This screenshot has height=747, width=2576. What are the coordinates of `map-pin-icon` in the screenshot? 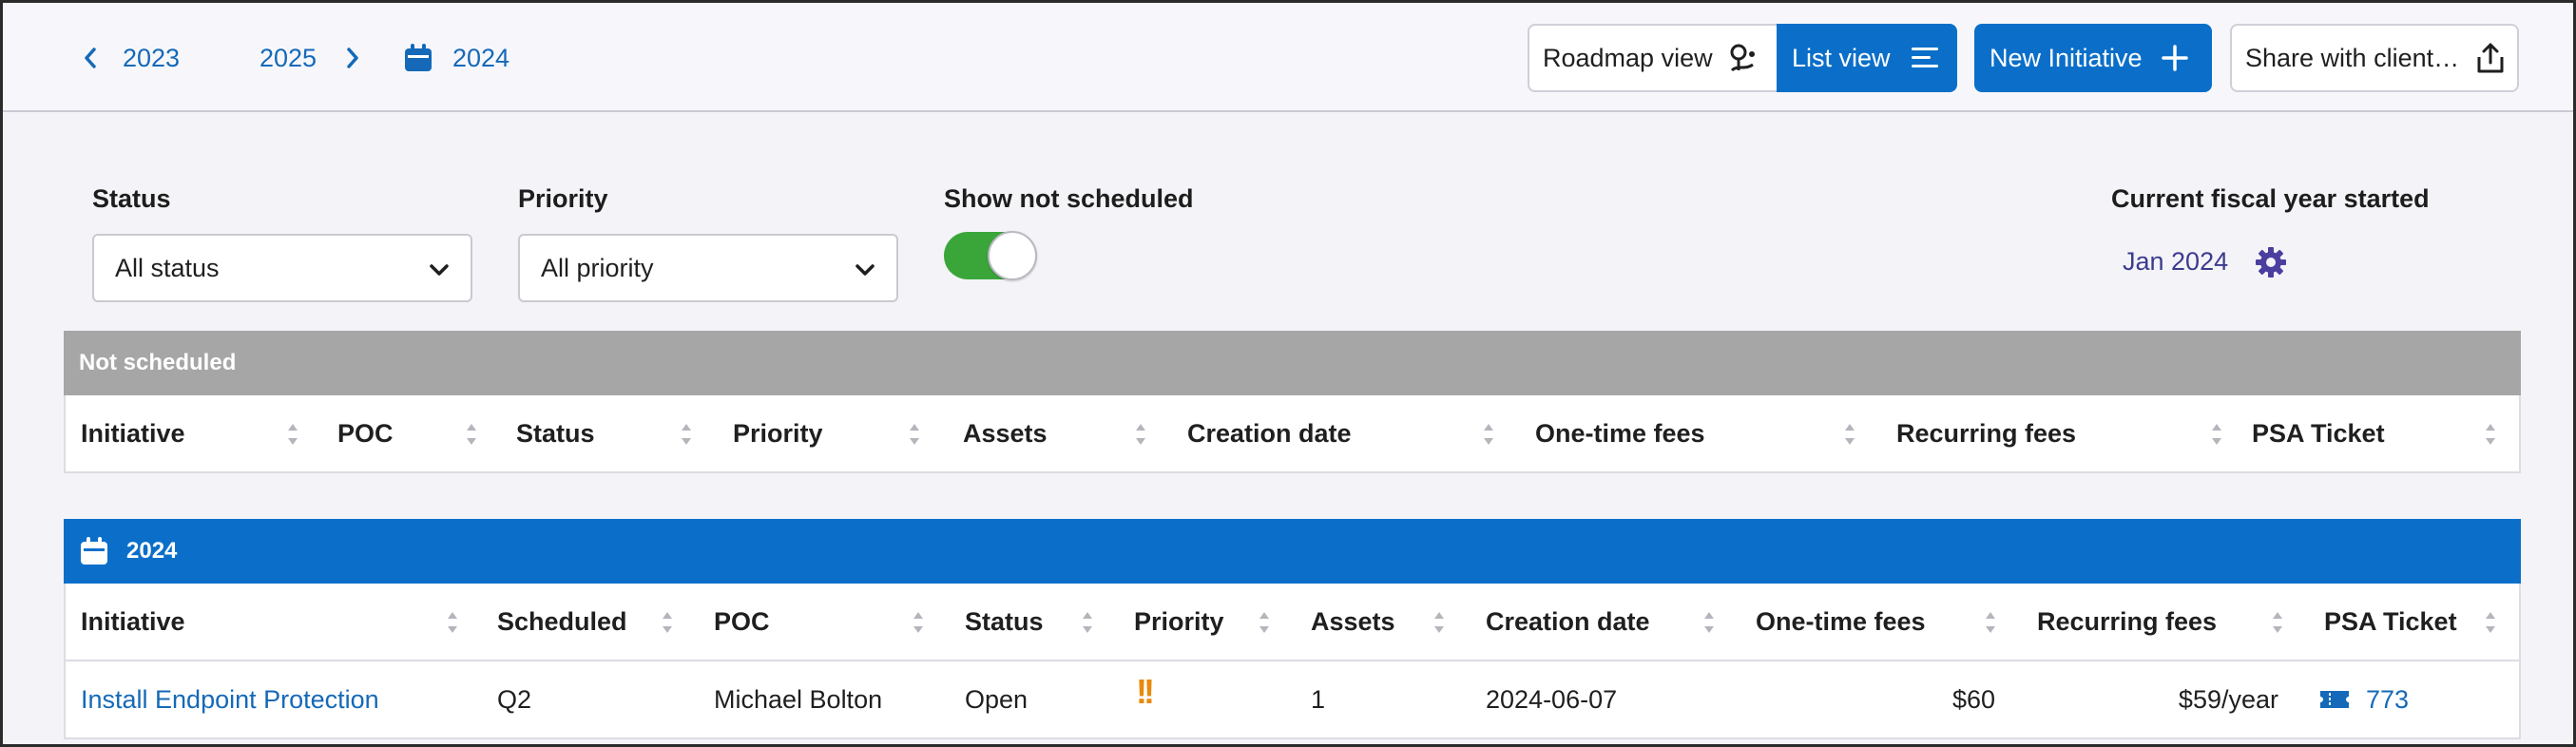 It's located at (1742, 58).